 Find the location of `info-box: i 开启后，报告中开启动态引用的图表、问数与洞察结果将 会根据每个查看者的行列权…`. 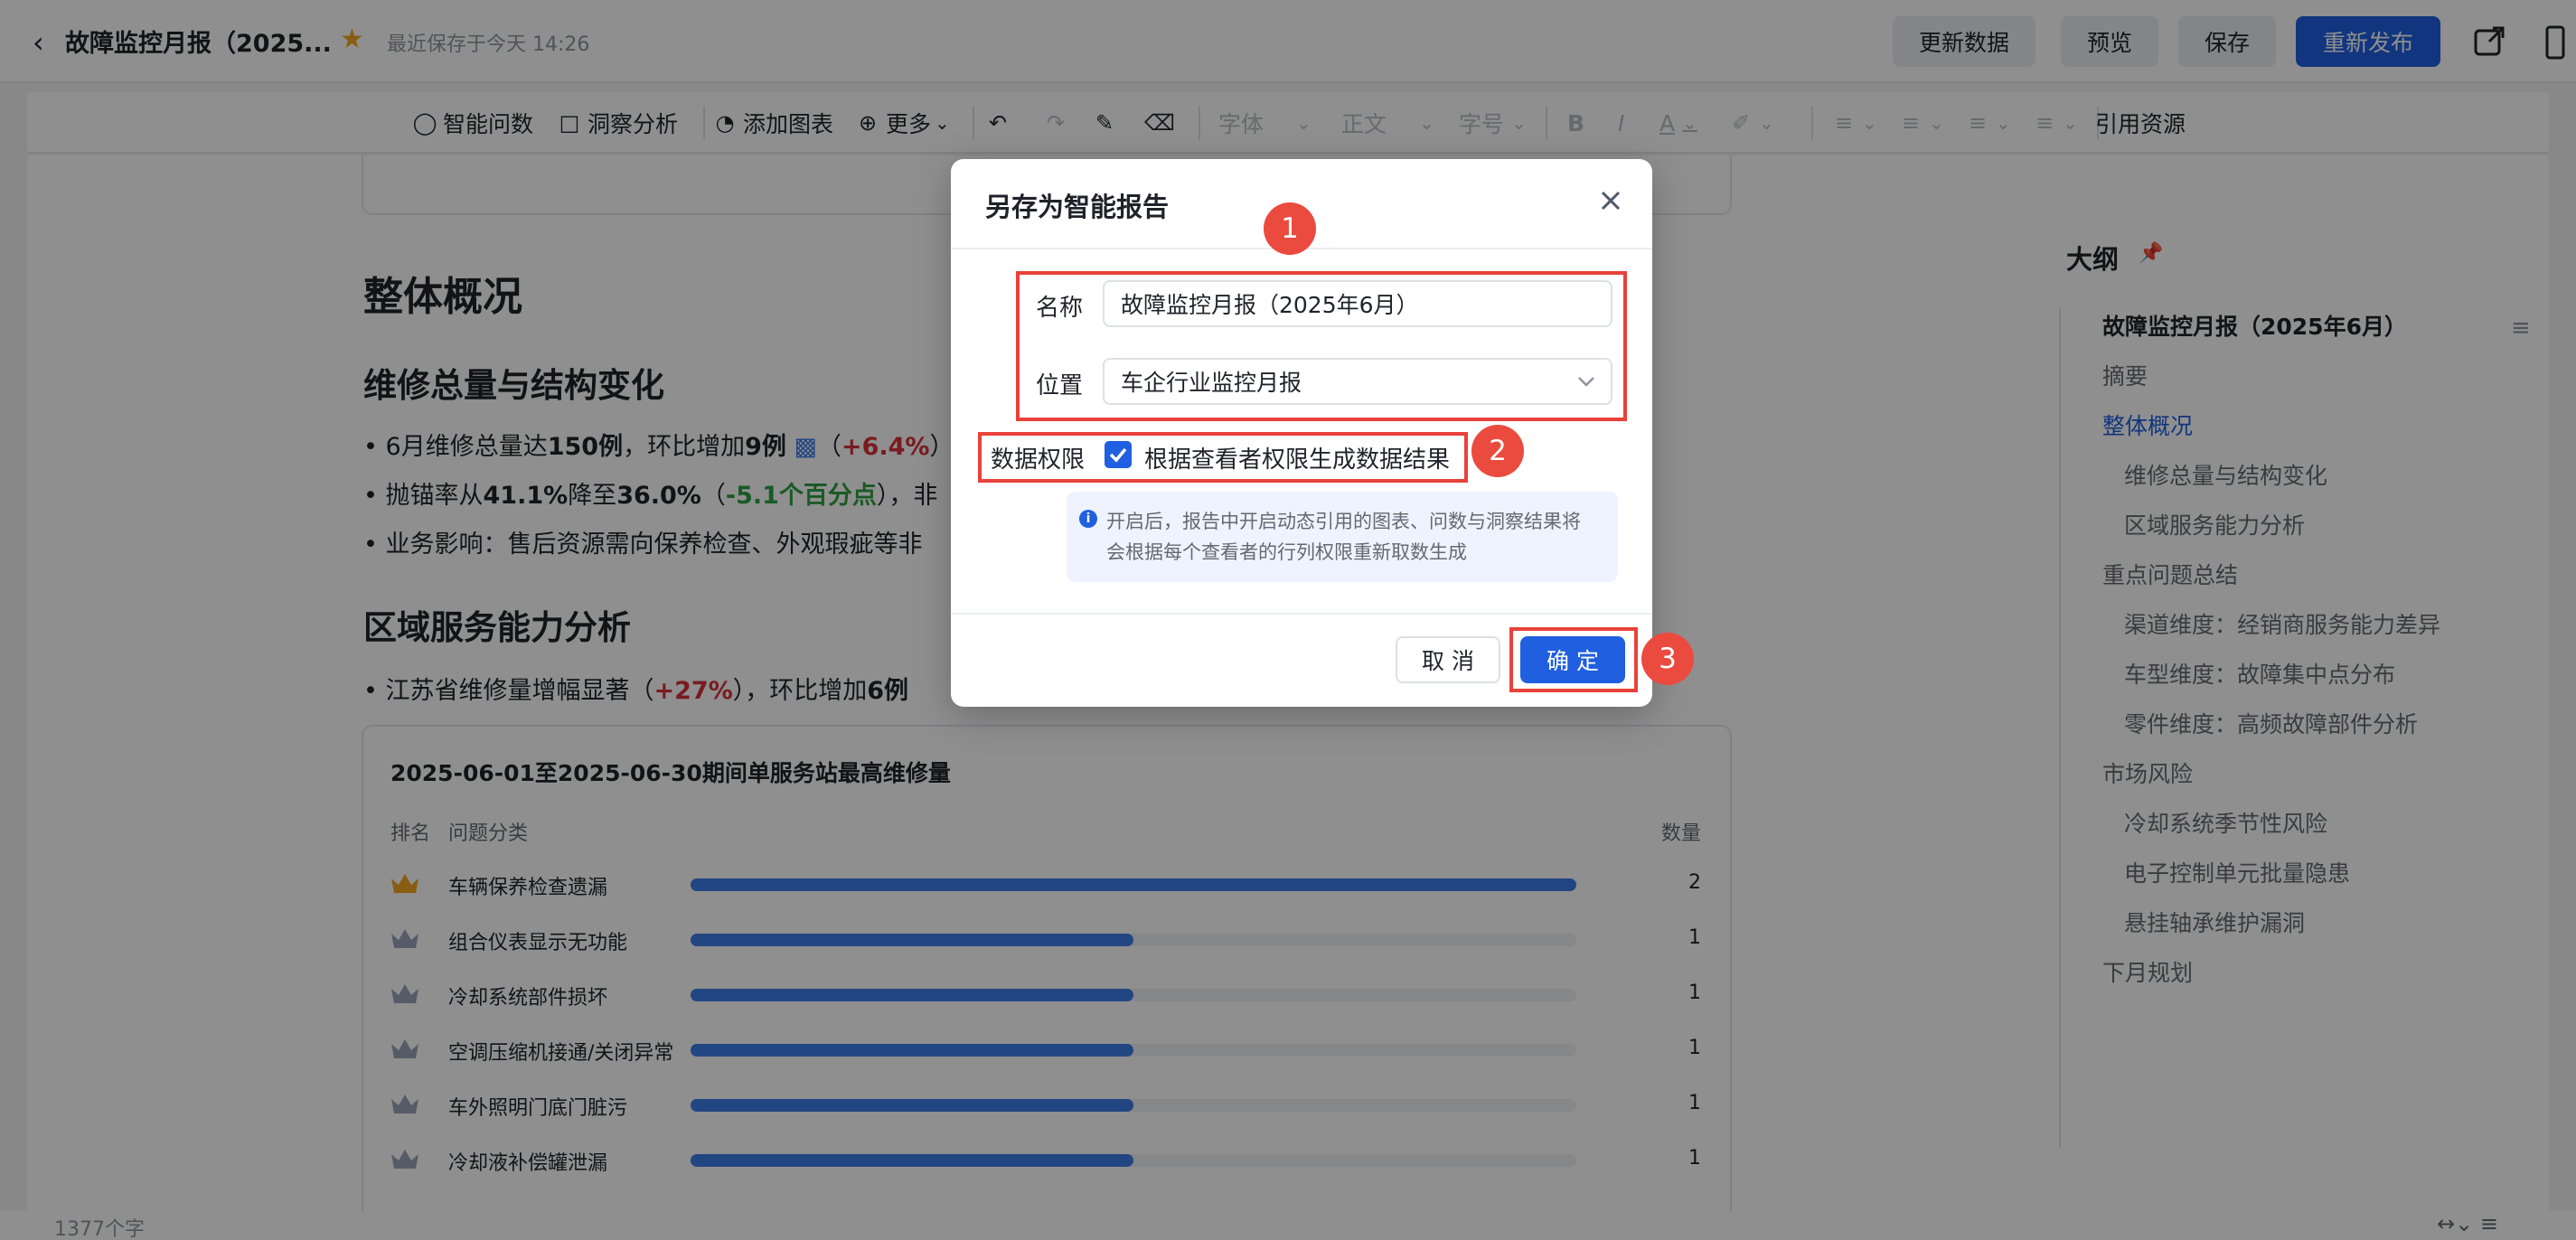

info-box: i 开启后，报告中开启动态引用的图表、问数与洞察结果将 会根据每个查看者的行列权… is located at coordinates (1342, 537).